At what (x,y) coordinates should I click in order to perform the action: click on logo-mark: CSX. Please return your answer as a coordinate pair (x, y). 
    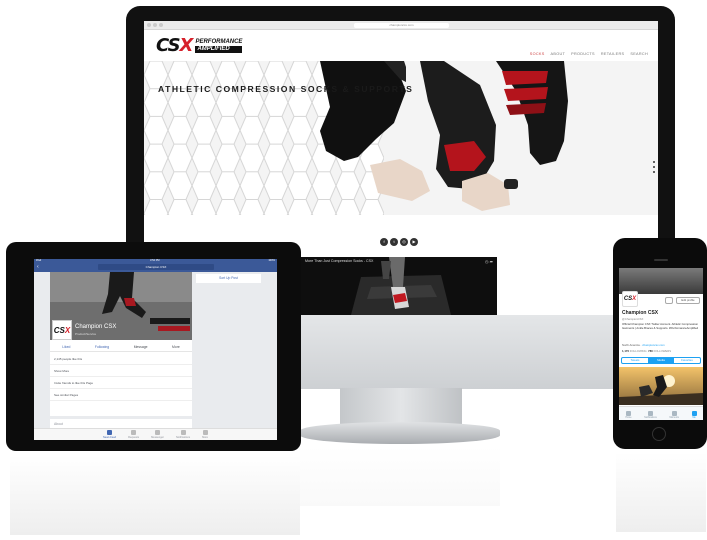
    Looking at the image, I should click on (174, 45).